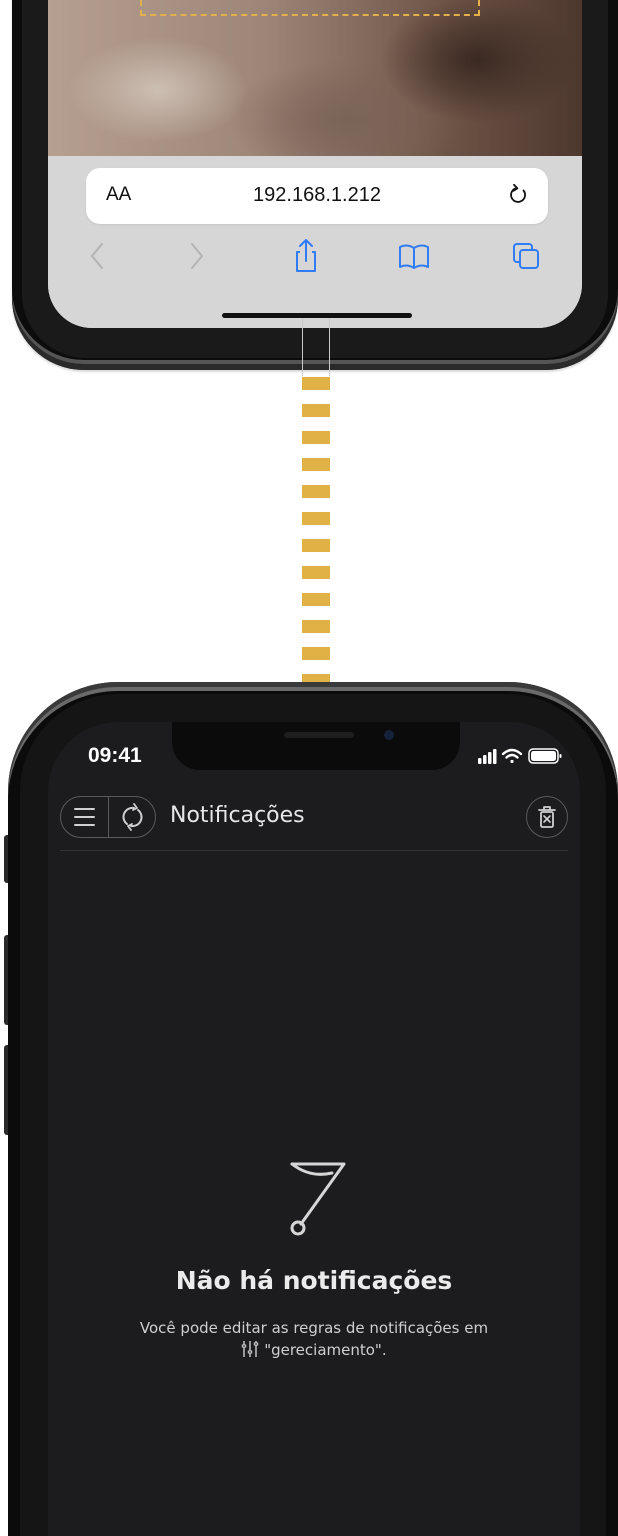  Describe the element at coordinates (84, 817) in the screenshot. I see `menu-icon` at that location.